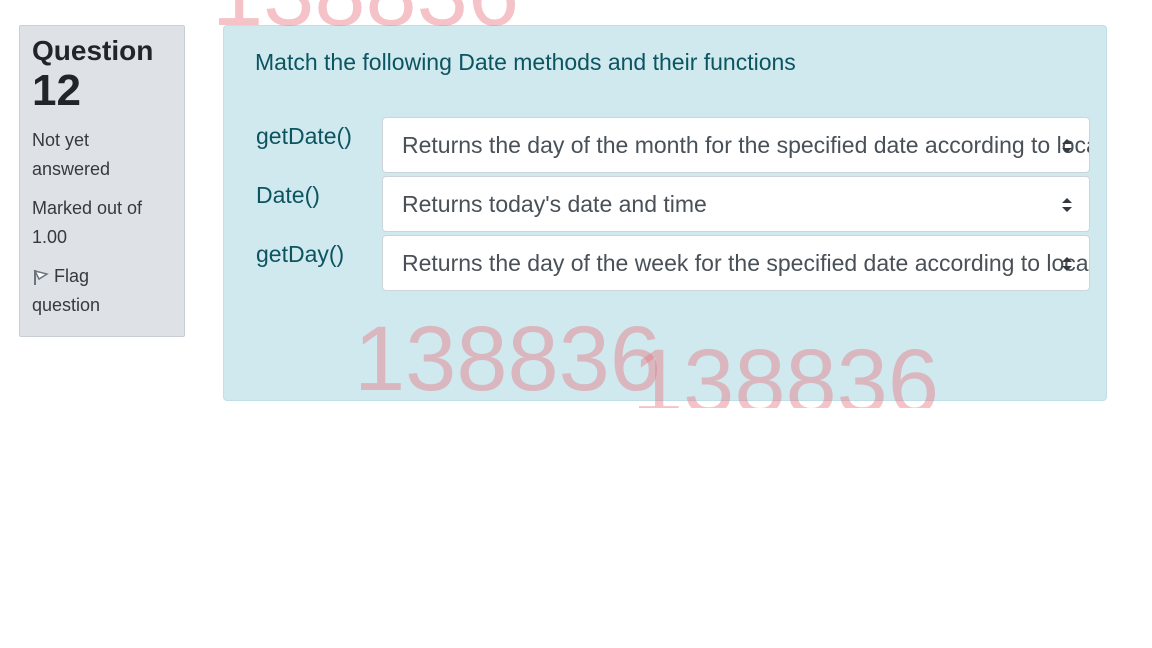 The height and width of the screenshot is (648, 1152). What do you see at coordinates (41, 277) in the screenshot?
I see `flag-icon` at bounding box center [41, 277].